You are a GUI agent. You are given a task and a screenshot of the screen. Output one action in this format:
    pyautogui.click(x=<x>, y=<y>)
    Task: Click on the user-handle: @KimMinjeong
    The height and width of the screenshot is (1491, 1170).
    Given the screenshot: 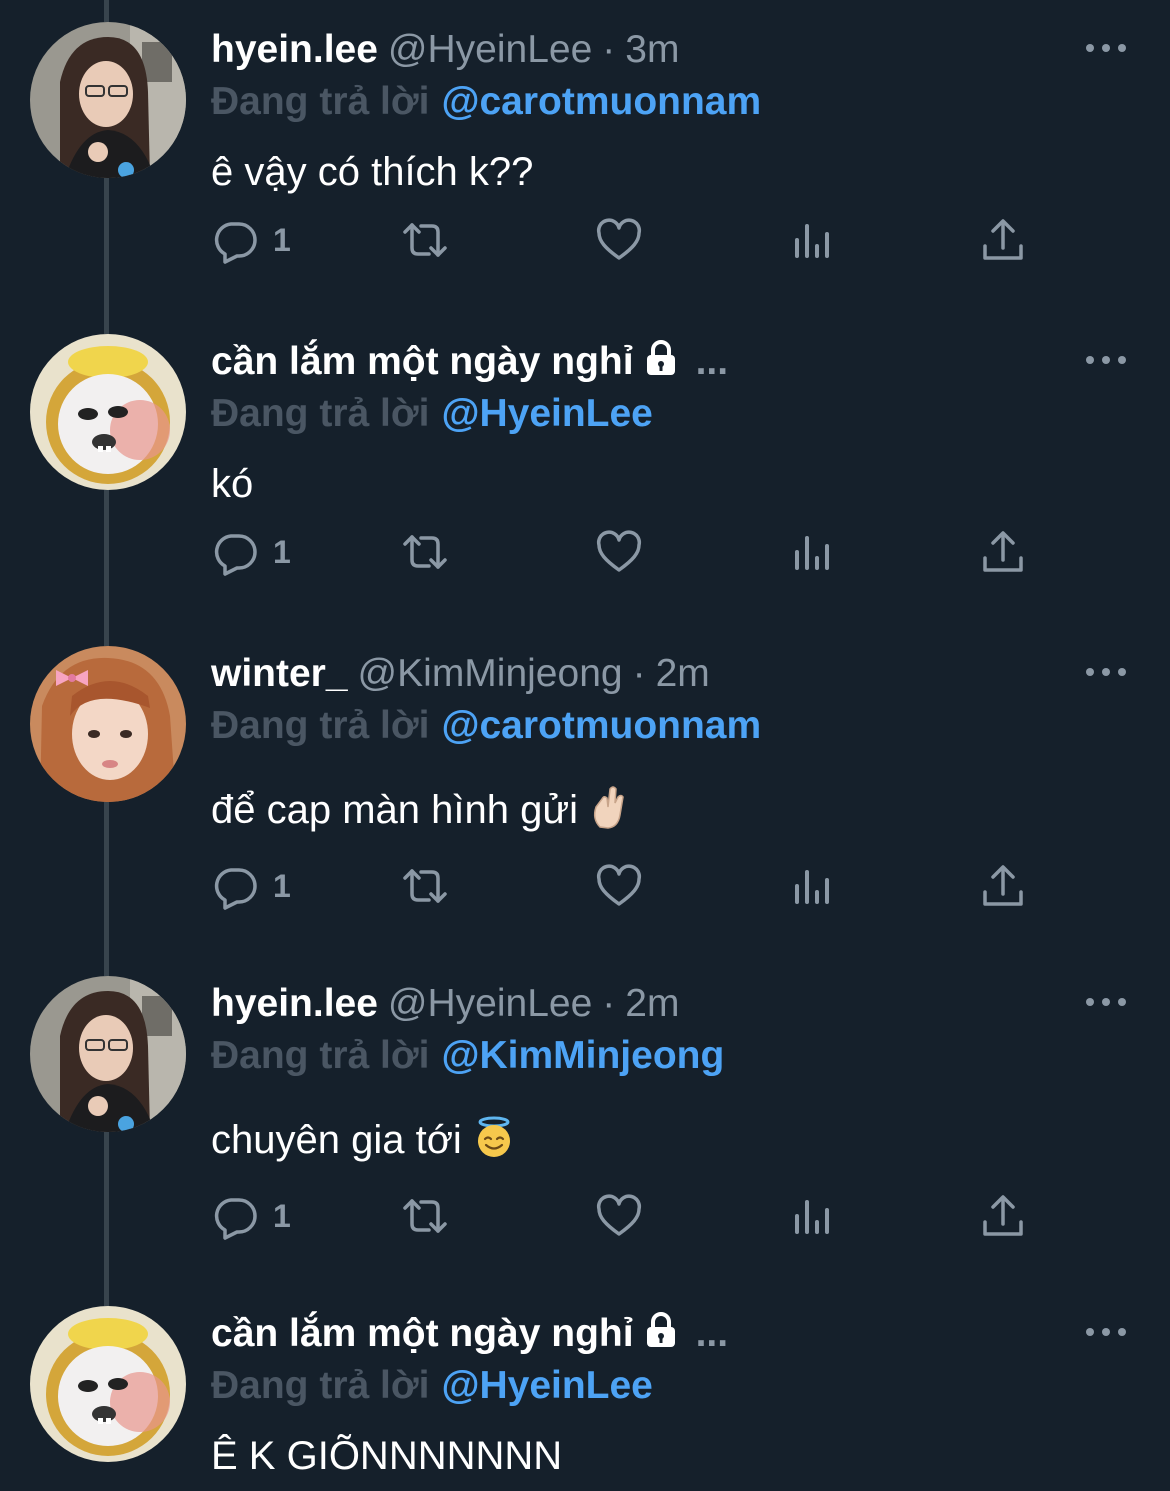 What is the action you would take?
    pyautogui.click(x=490, y=673)
    